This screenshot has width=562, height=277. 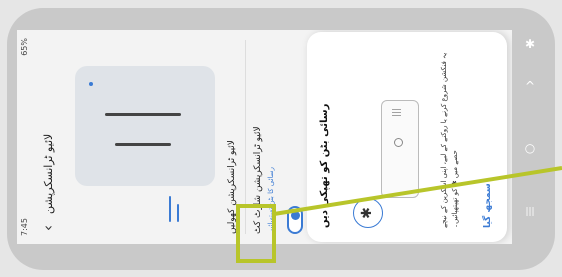 I want to click on got-it-button: سمجھ گیا, so click(x=488, y=205).